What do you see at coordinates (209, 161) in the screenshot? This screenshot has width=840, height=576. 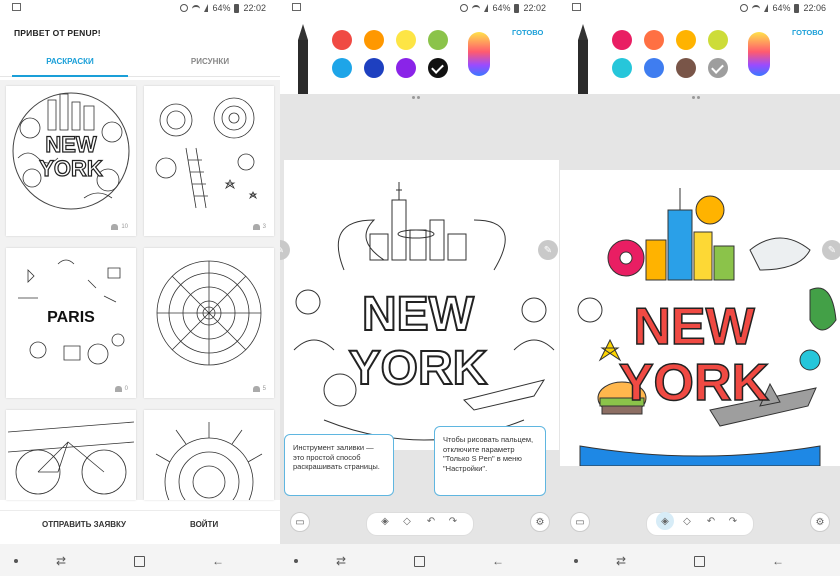 I see `card-fantasy-swirls: 3` at bounding box center [209, 161].